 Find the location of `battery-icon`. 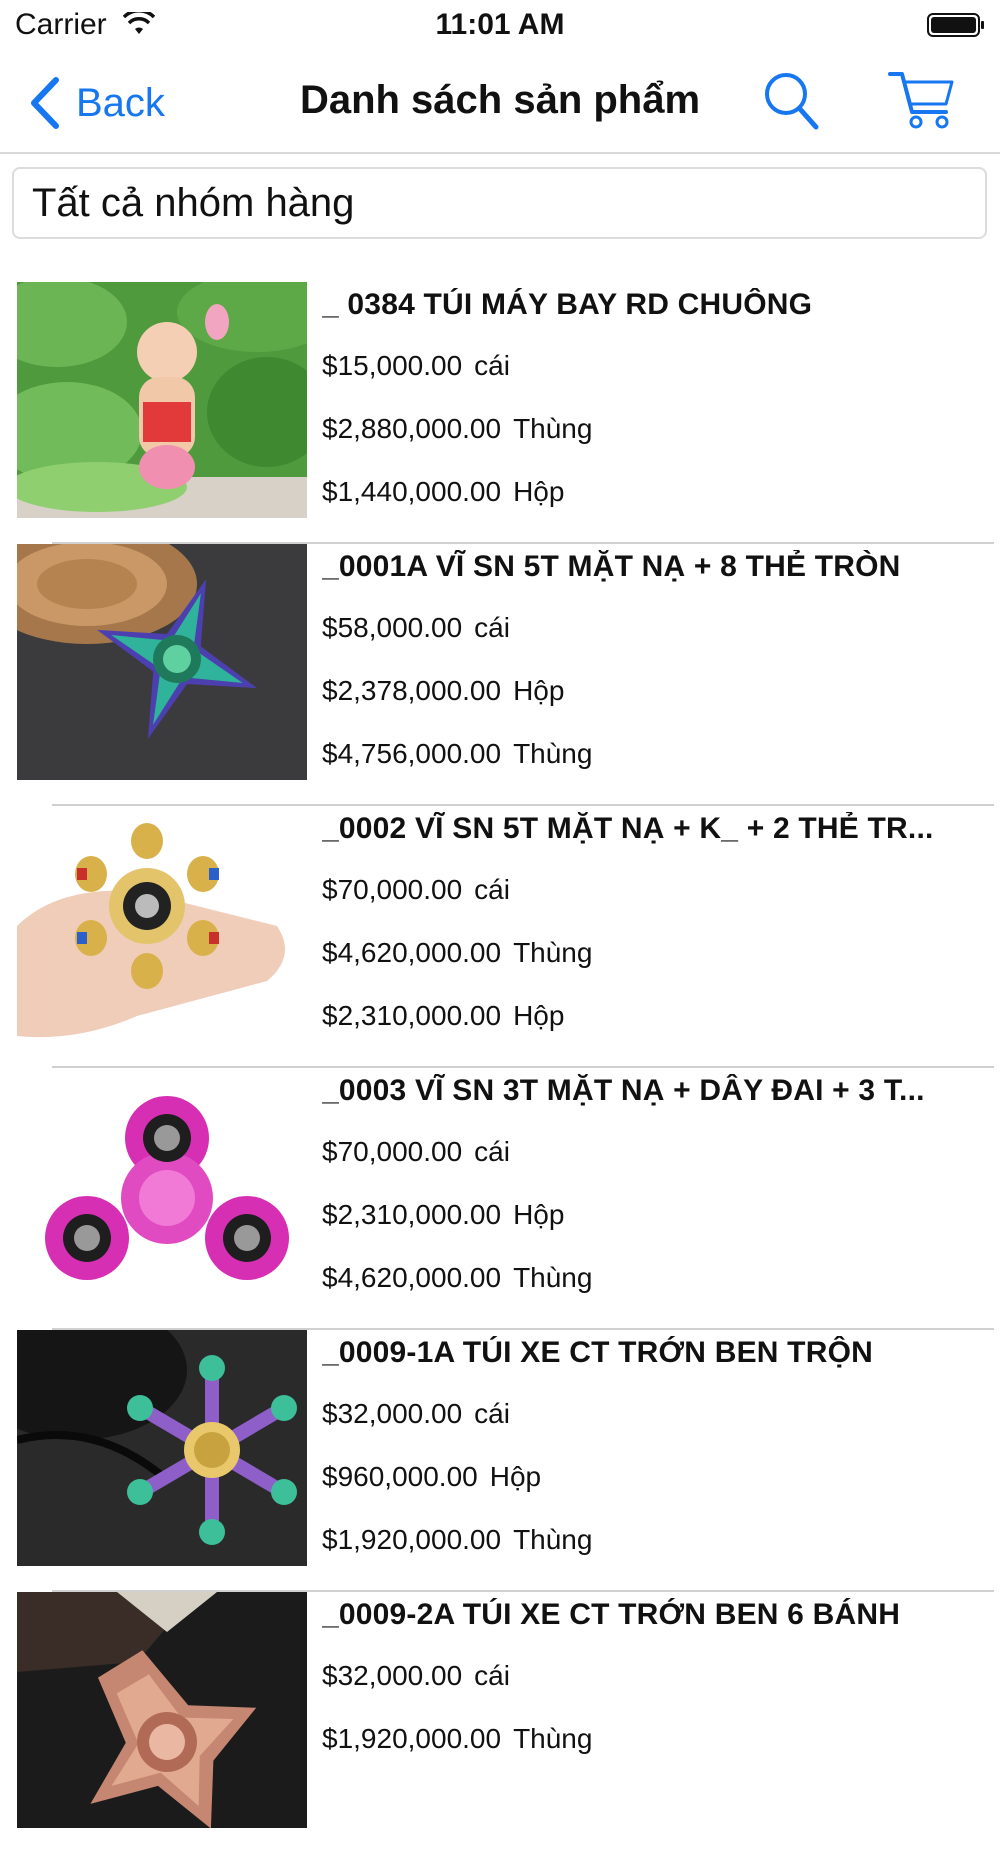

battery-icon is located at coordinates (955, 25).